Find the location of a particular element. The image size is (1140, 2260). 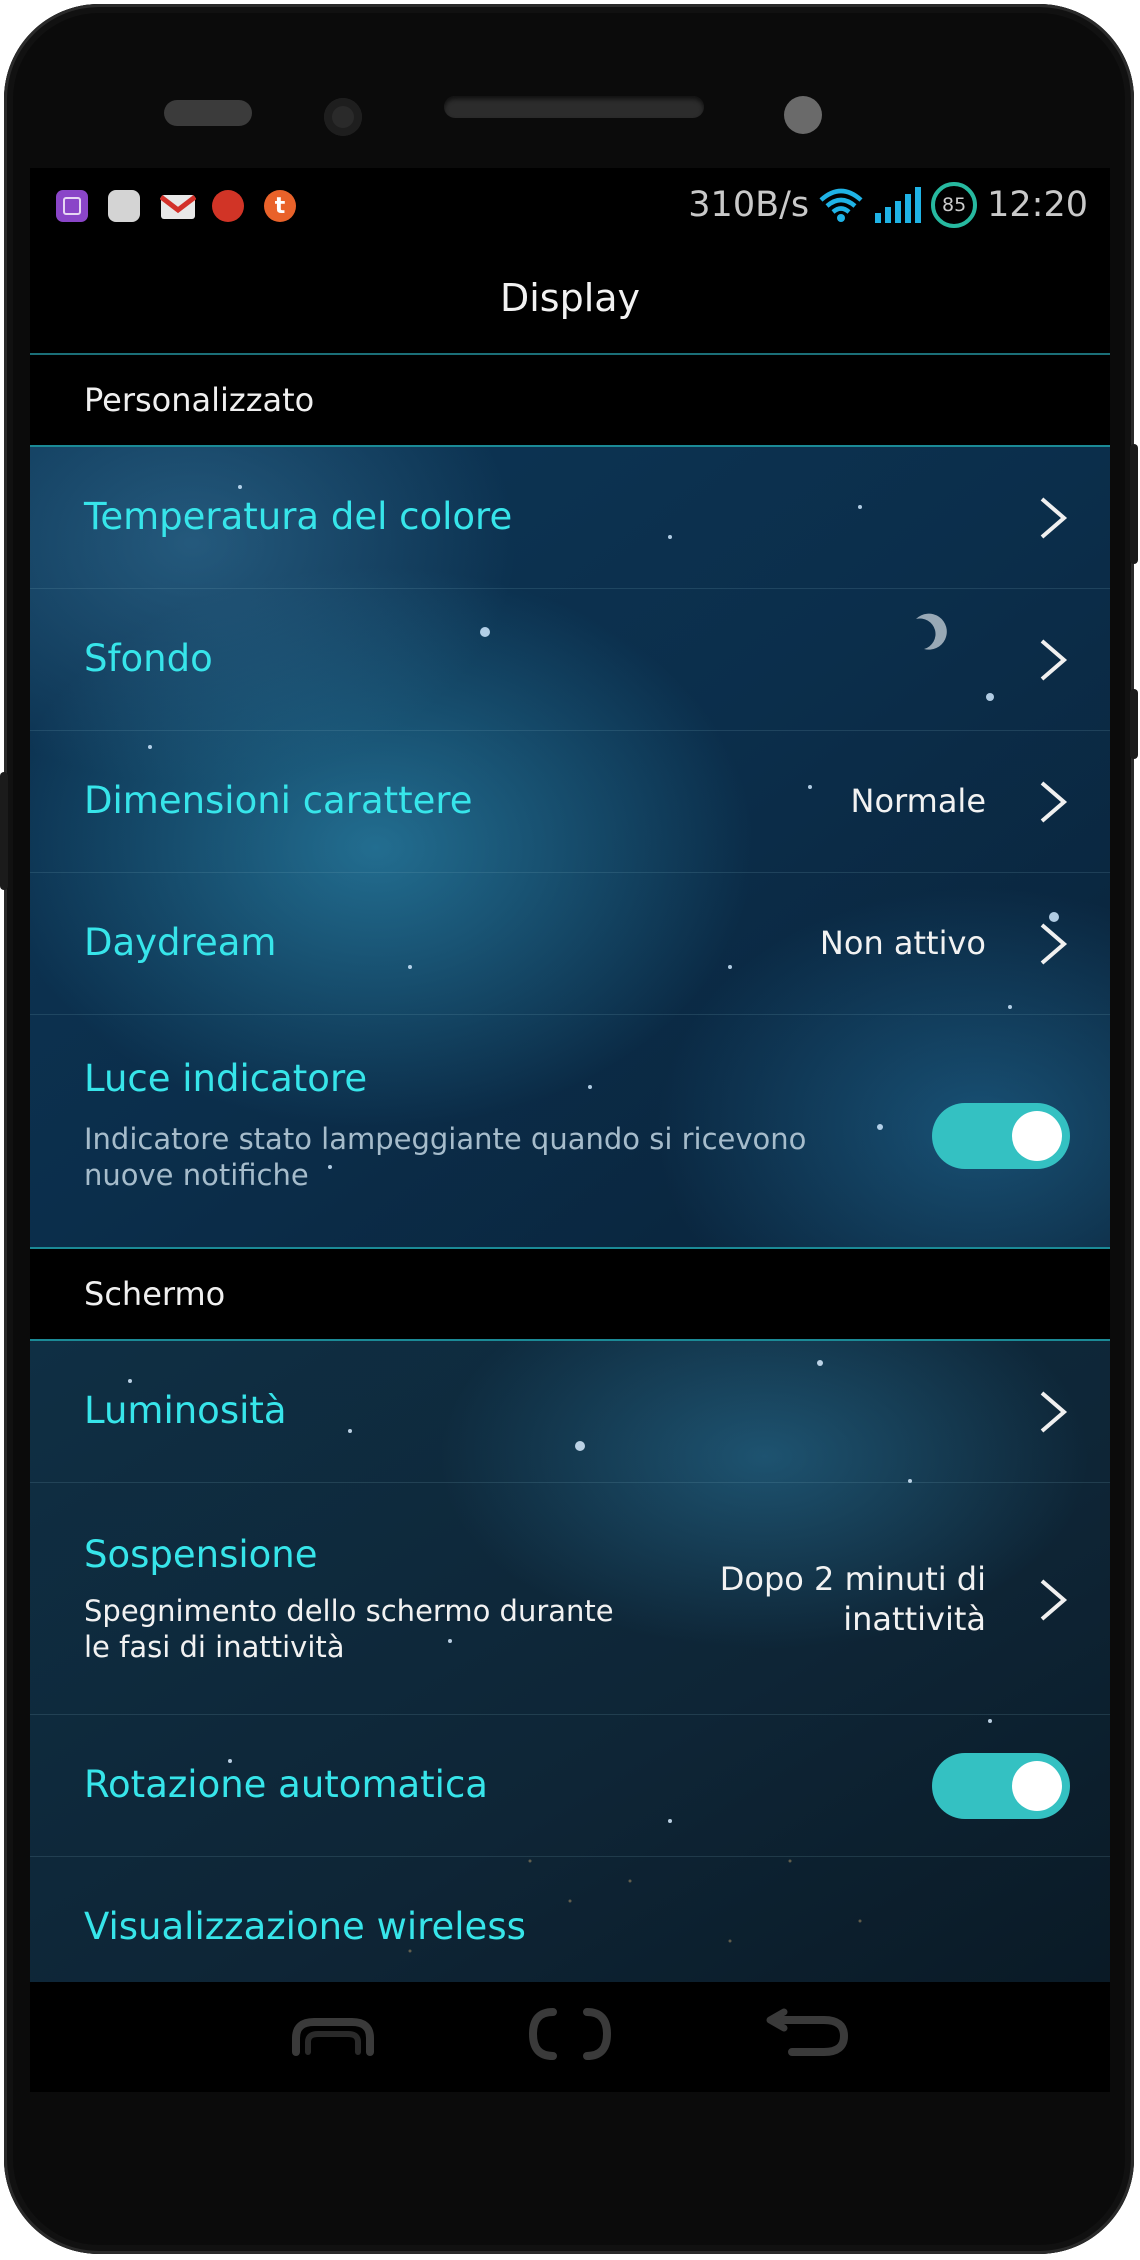

setting-auto-rotate: Rotazione automatica is located at coordinates (570, 1786).